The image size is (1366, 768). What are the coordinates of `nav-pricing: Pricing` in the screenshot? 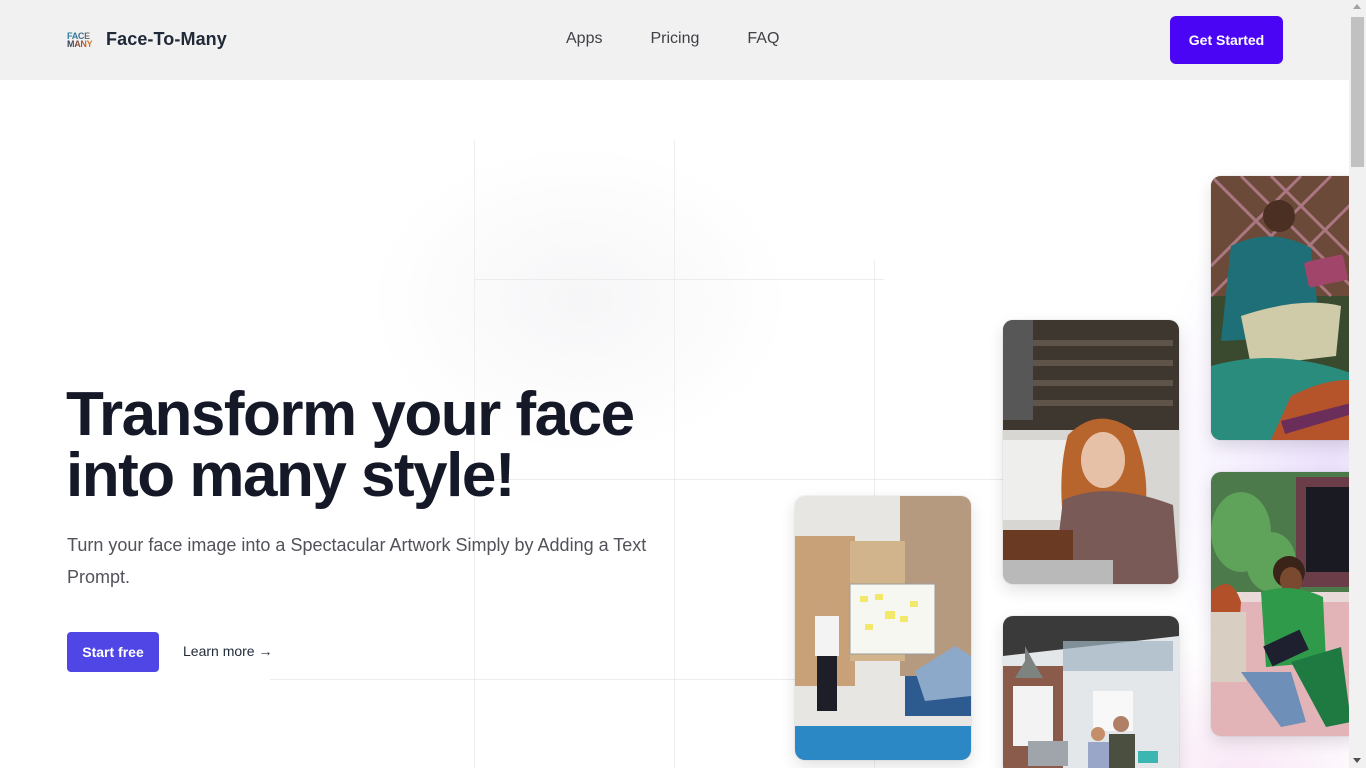 It's located at (674, 39).